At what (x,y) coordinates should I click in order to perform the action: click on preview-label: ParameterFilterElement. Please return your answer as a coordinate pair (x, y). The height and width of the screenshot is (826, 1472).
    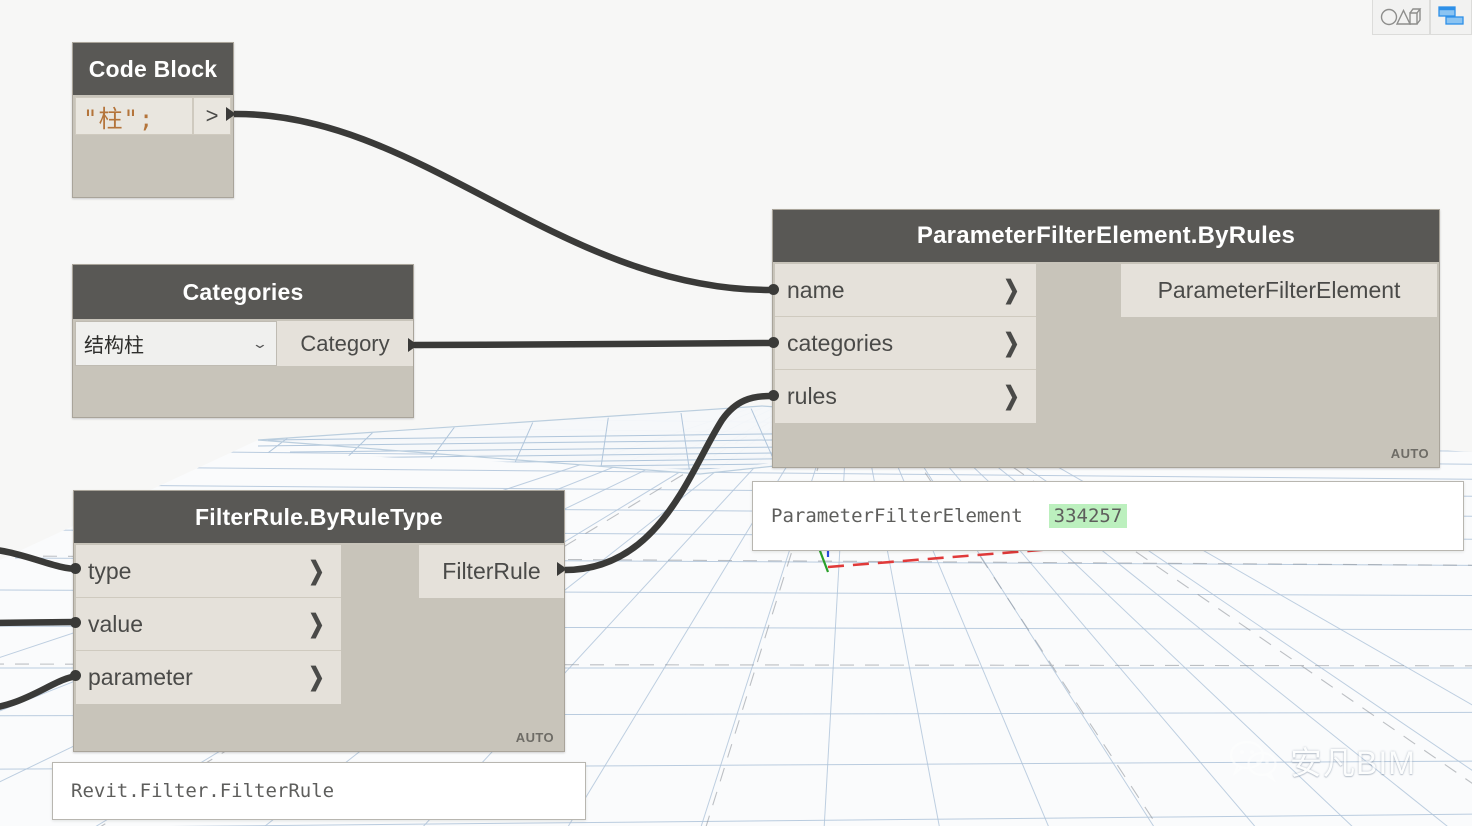
    Looking at the image, I should click on (897, 516).